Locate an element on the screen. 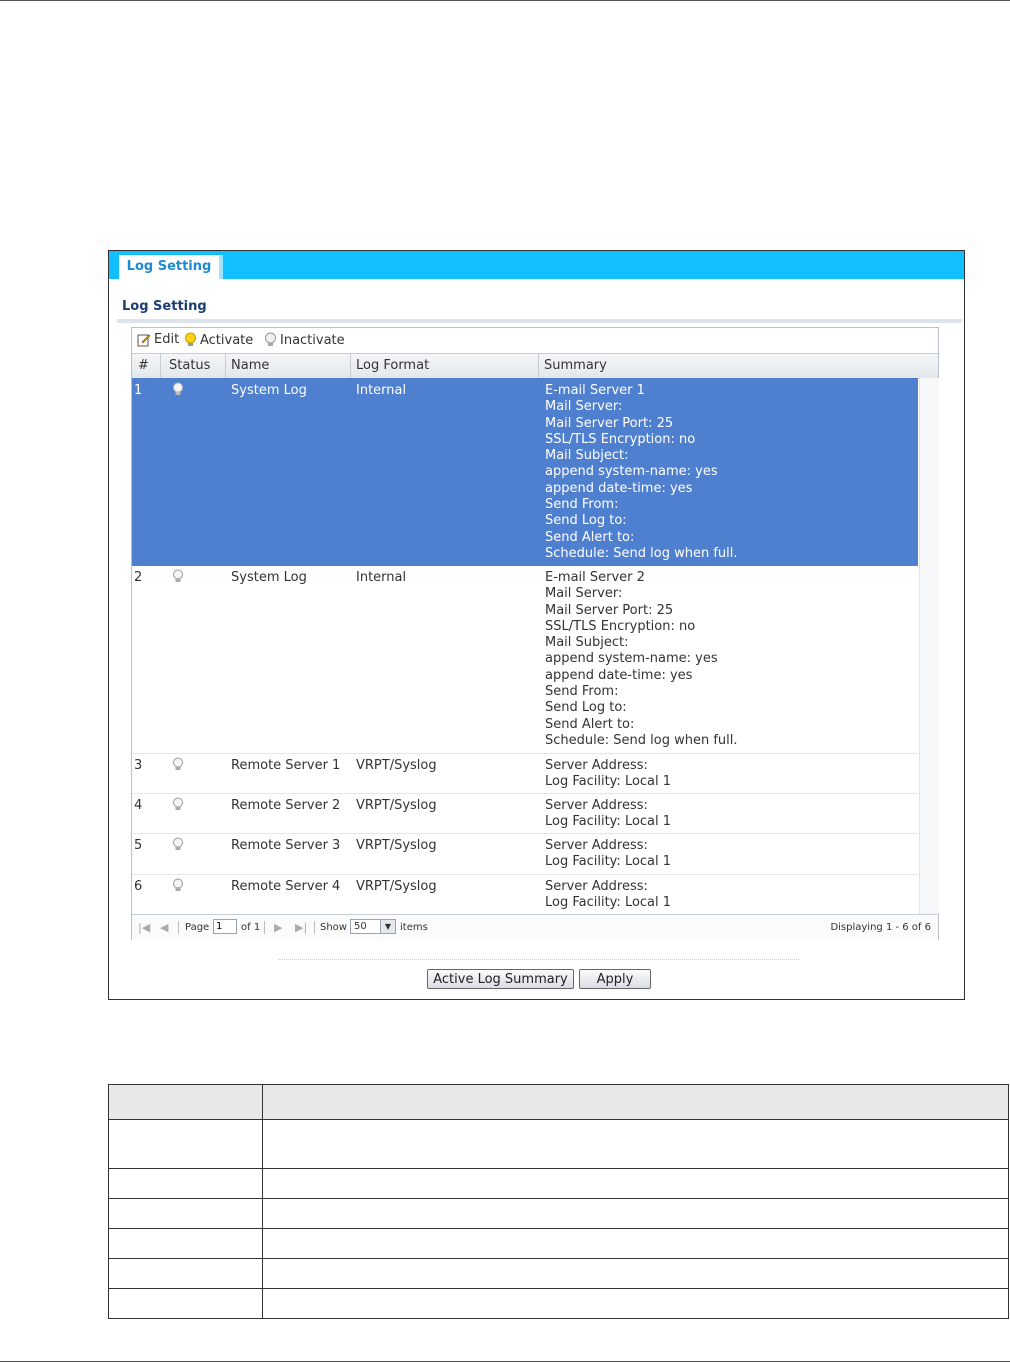 Image resolution: width=1010 pixels, height=1363 pixels. activate-label: Activate is located at coordinates (227, 340).